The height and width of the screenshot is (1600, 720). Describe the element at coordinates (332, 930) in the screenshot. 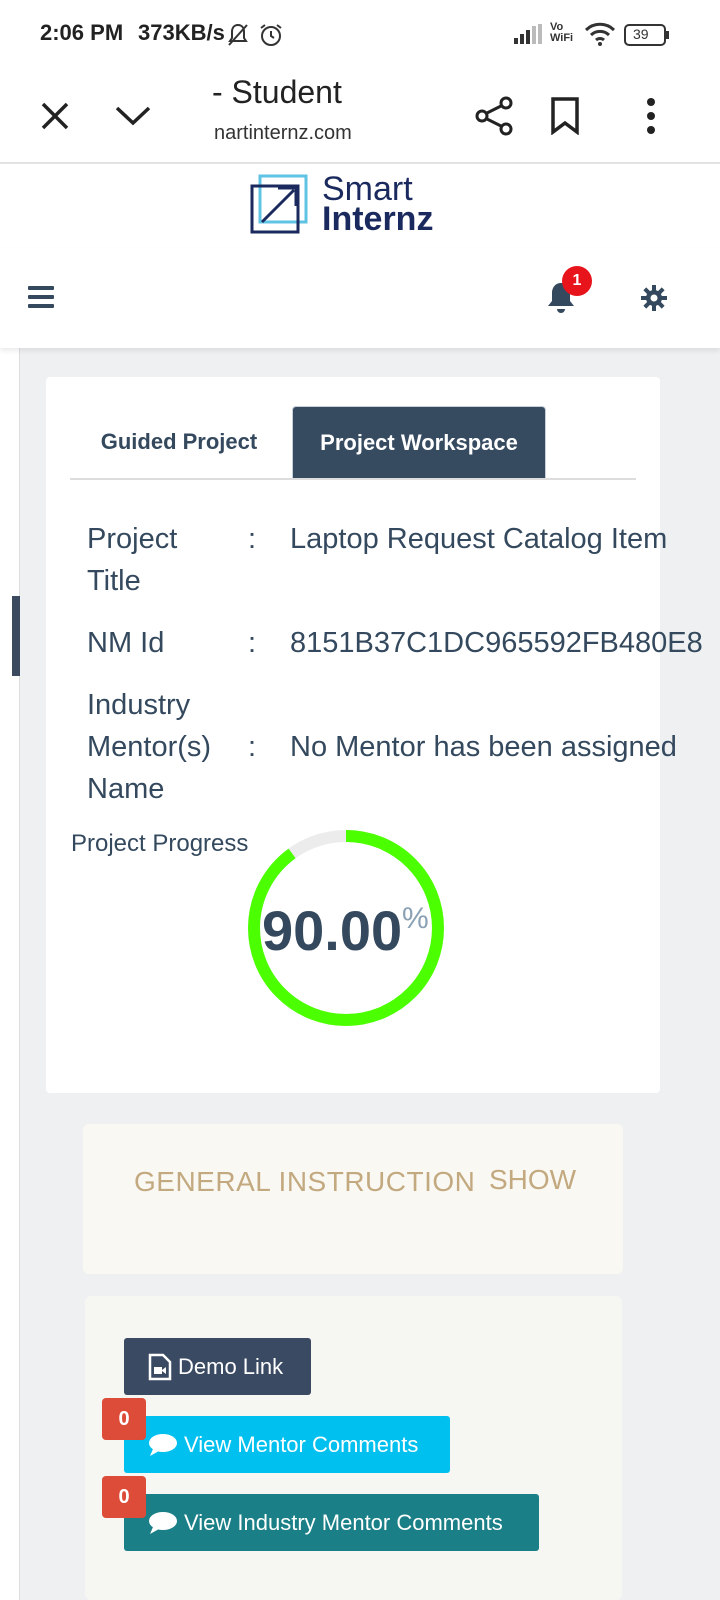

I see `progress-value: 90.00` at that location.